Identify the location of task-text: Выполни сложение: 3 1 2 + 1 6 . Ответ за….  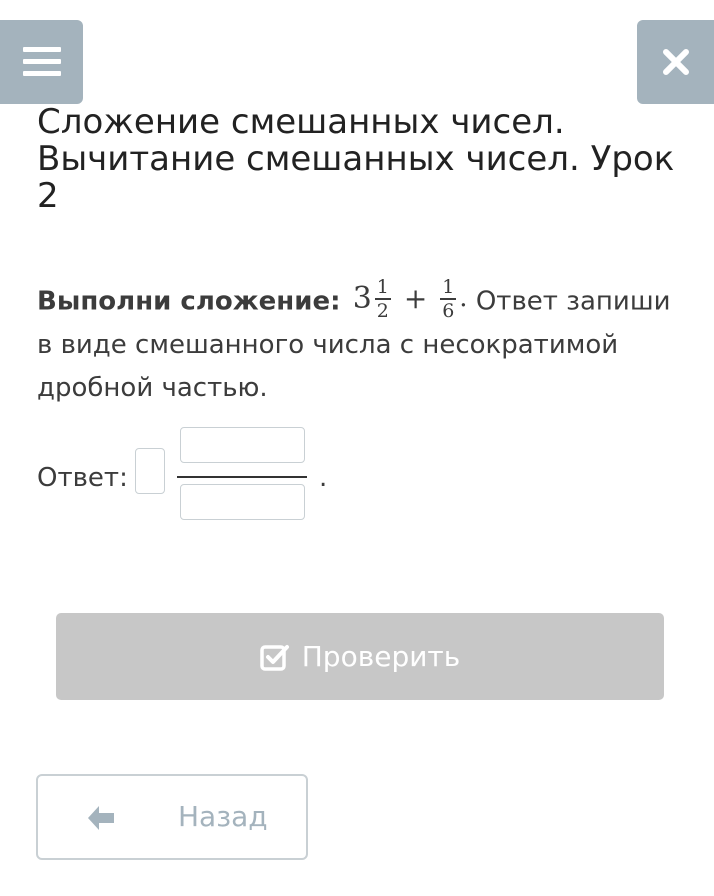
(362, 343).